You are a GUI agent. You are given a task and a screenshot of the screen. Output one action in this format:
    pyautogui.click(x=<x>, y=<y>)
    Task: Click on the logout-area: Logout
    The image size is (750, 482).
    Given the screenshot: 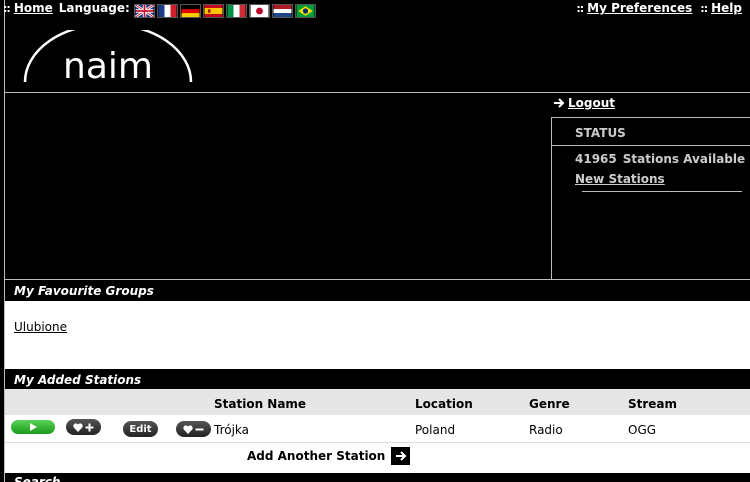 What is the action you would take?
    pyautogui.click(x=584, y=103)
    